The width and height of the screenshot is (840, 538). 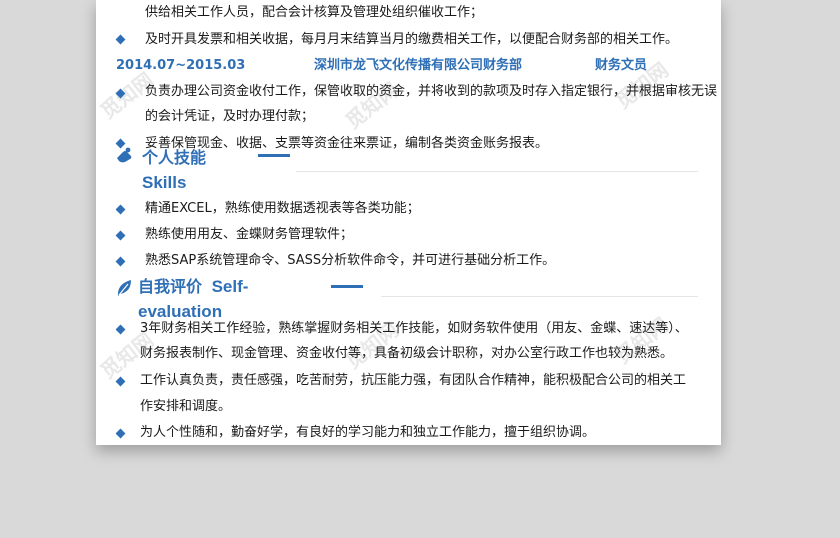 What do you see at coordinates (164, 182) in the screenshot?
I see `section-title-skills-en: Skills` at bounding box center [164, 182].